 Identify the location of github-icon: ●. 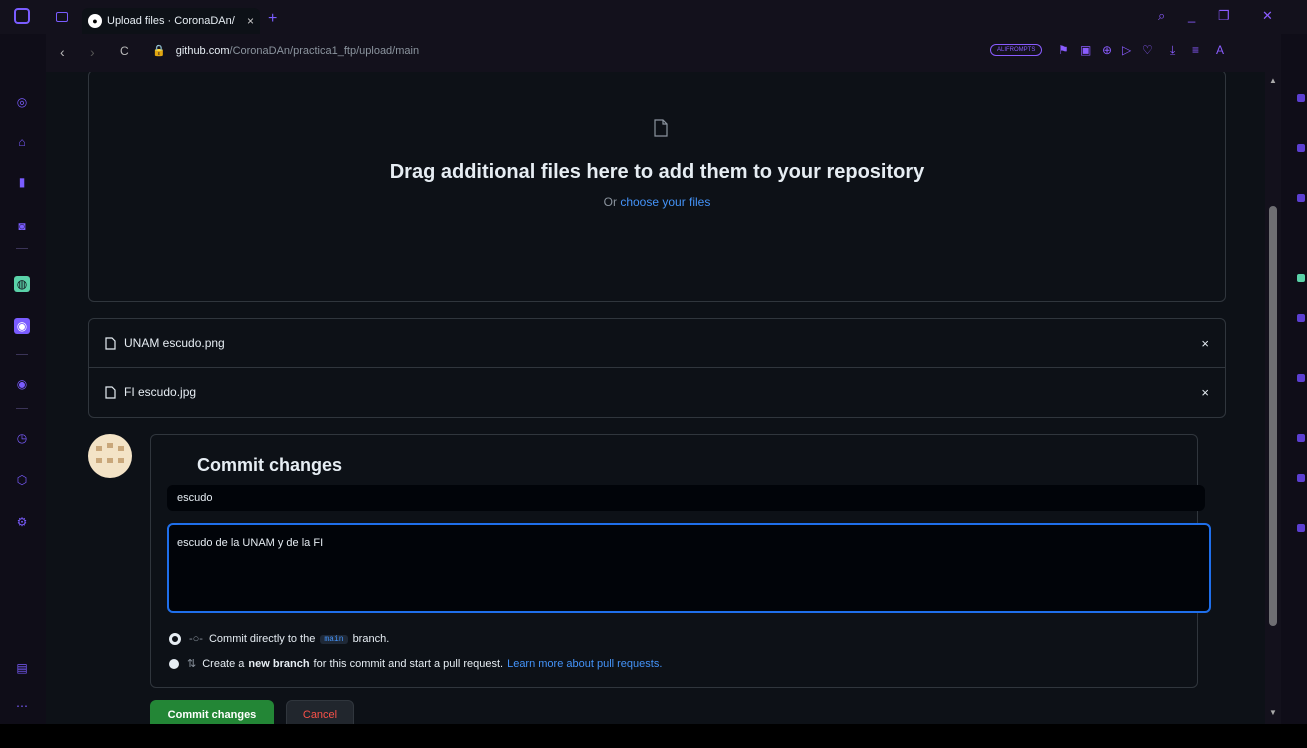
(95, 21).